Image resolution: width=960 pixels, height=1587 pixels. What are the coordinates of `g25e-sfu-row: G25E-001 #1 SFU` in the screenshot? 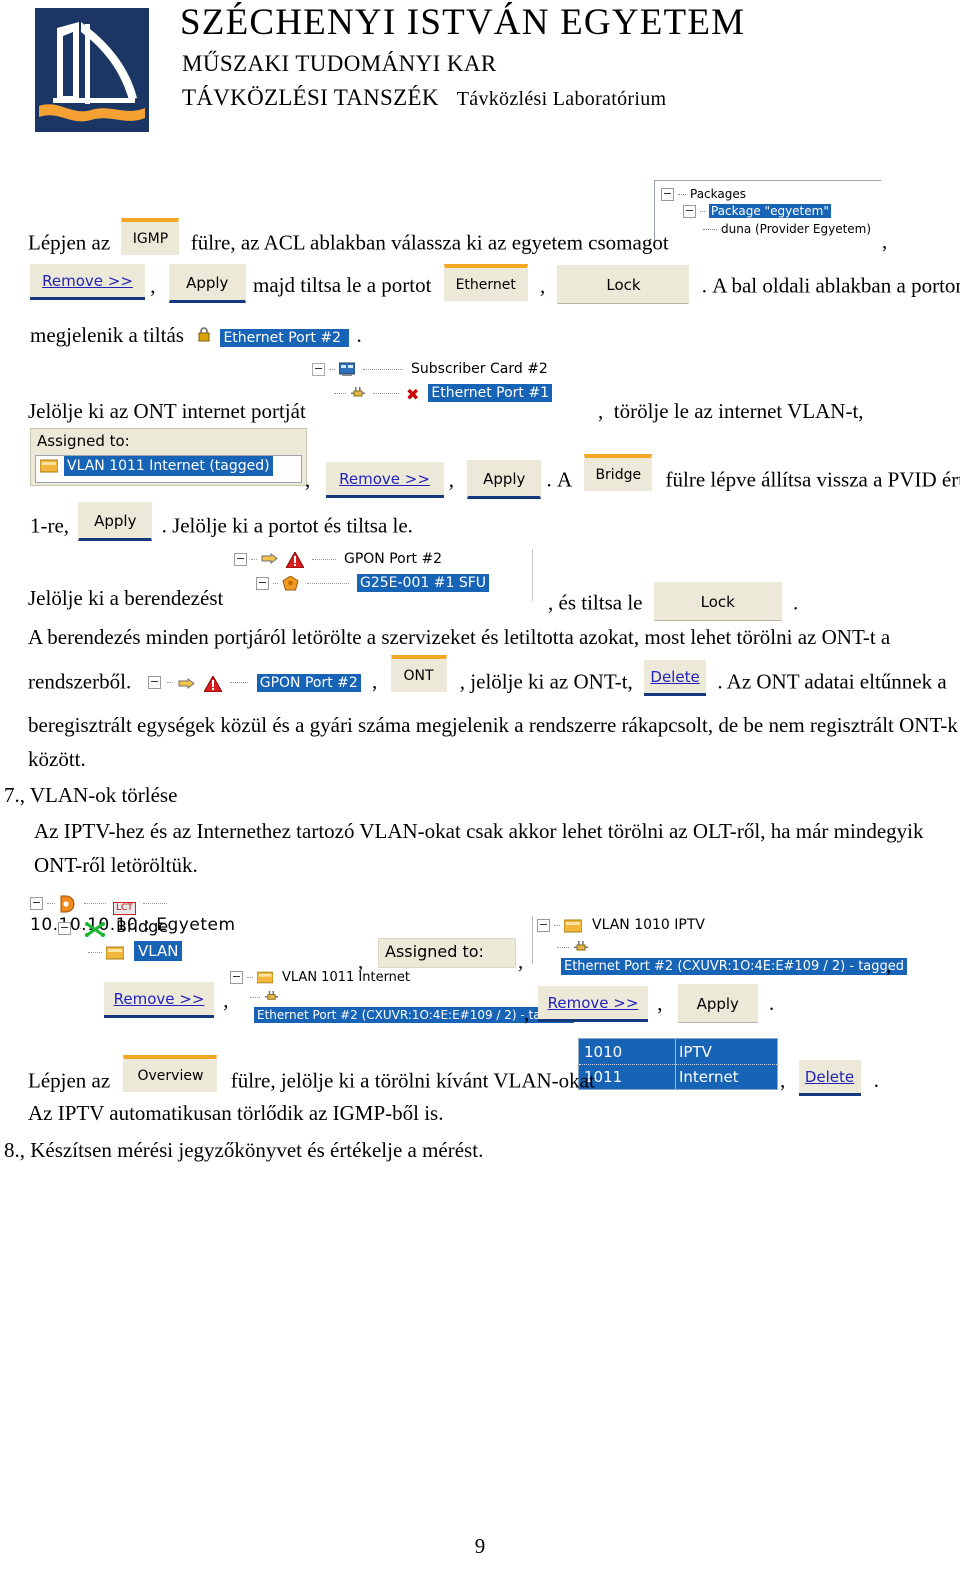 It's located at (373, 583).